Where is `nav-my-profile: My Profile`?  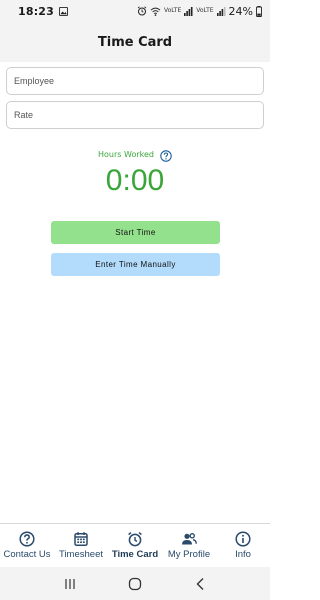 nav-my-profile: My Profile is located at coordinates (189, 545).